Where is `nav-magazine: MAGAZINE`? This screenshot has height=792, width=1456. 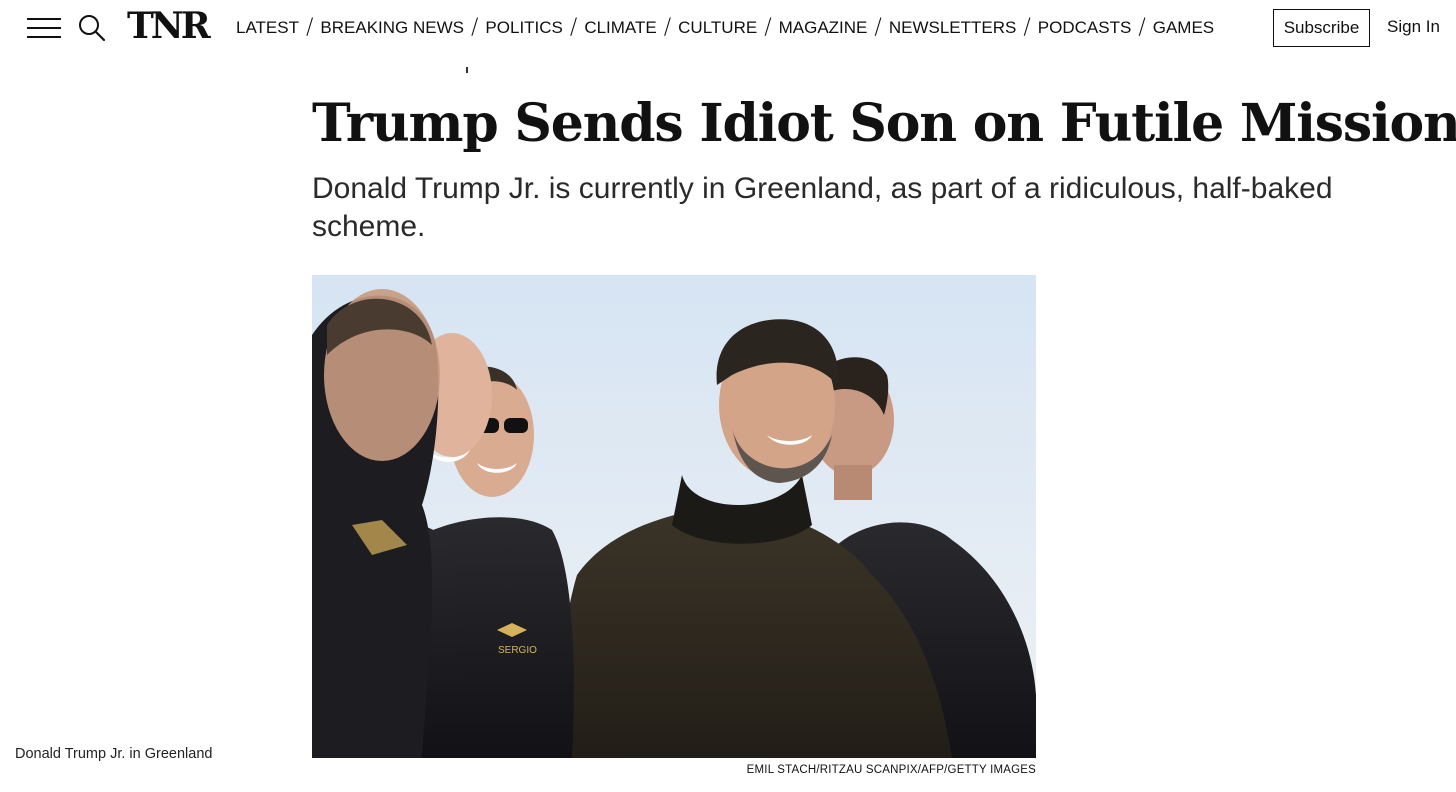
nav-magazine: MAGAZINE is located at coordinates (823, 28).